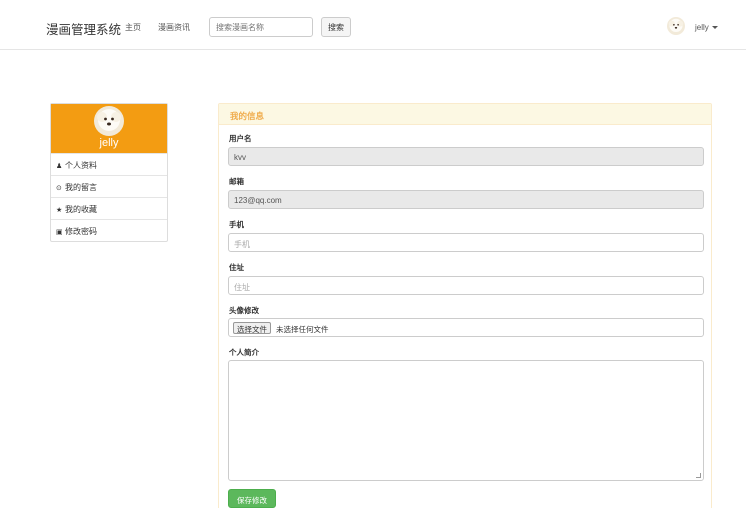 The width and height of the screenshot is (746, 508). What do you see at coordinates (236, 267) in the screenshot?
I see `address-label: 住址` at bounding box center [236, 267].